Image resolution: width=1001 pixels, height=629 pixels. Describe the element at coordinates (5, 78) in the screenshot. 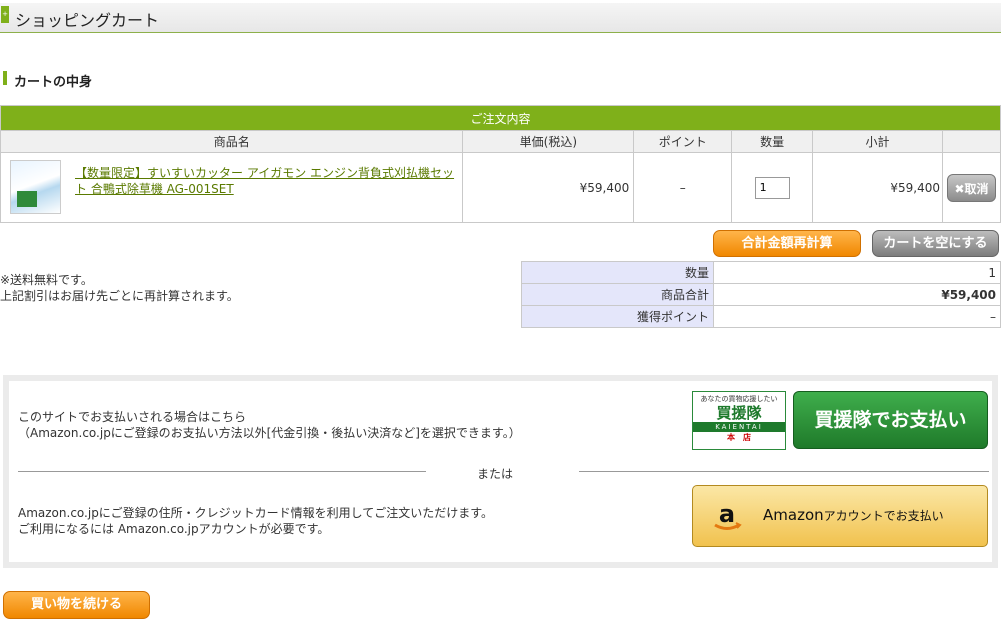

I see `section-marker-icon` at that location.